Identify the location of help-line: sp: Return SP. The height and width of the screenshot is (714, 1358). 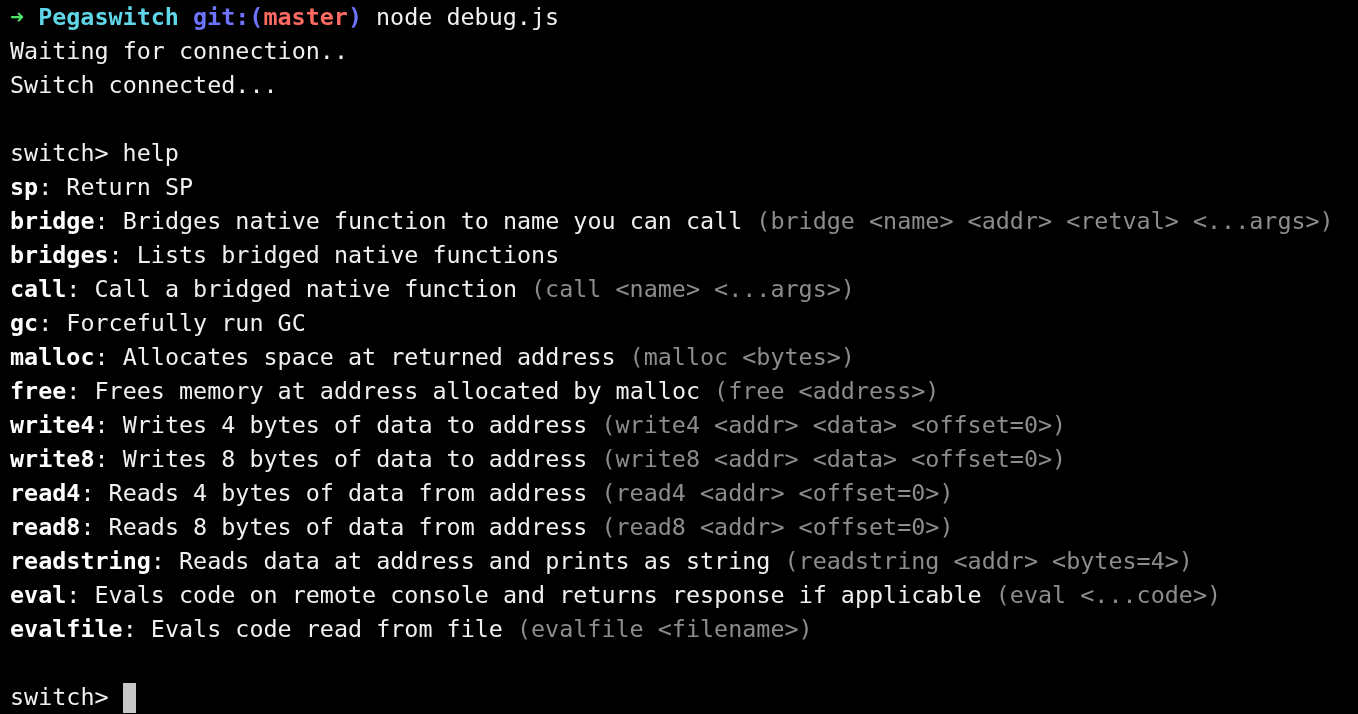
(102, 188).